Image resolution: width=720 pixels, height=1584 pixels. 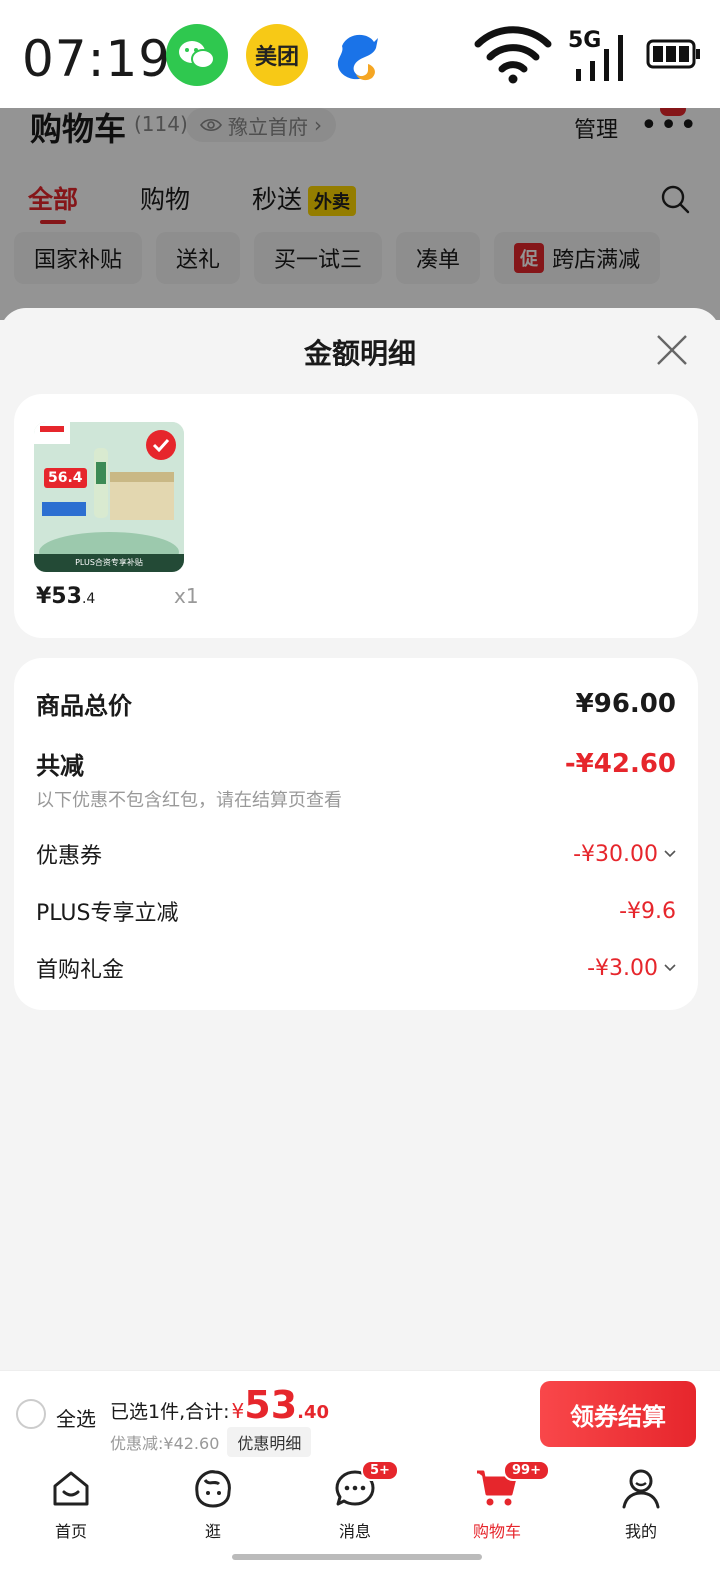 I want to click on discount-note: 以下优惠不包含红包，请在结算页查看, so click(x=189, y=800).